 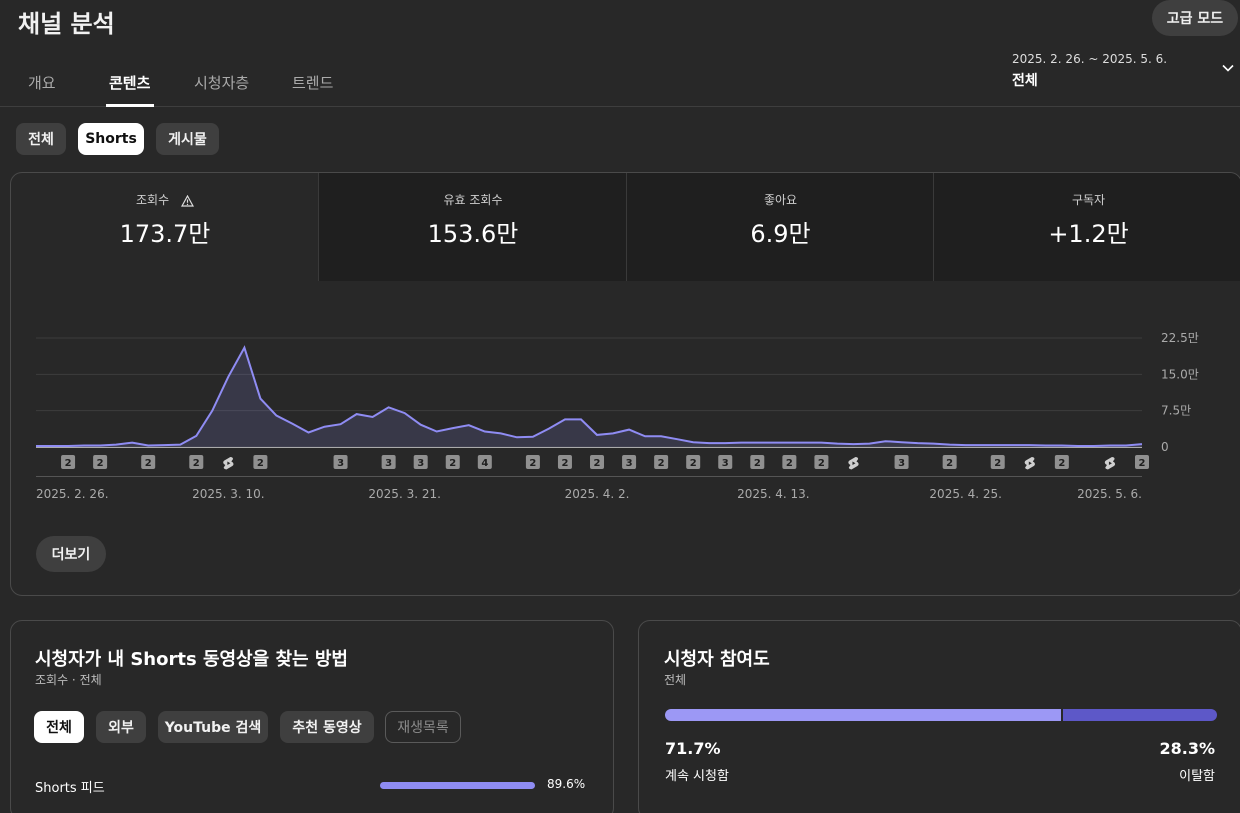 What do you see at coordinates (1140, 715) in the screenshot?
I see `engagement-leave-bar` at bounding box center [1140, 715].